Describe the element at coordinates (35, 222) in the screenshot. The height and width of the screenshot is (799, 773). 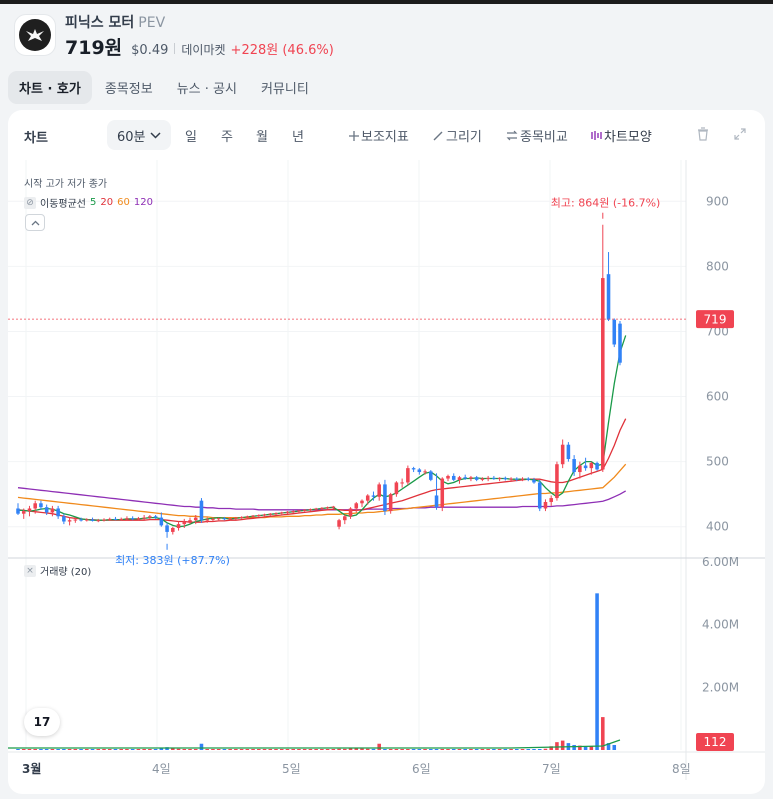
I see `collapse-legend-button` at that location.